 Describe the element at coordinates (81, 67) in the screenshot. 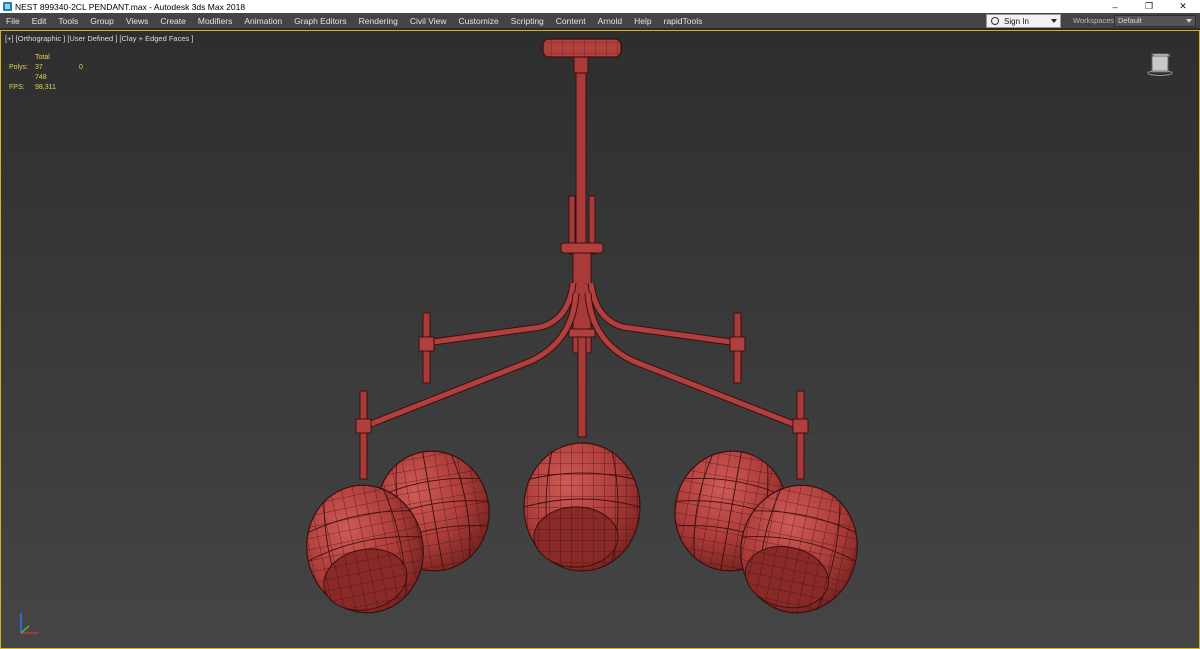

I see `polys-selected: 0` at that location.